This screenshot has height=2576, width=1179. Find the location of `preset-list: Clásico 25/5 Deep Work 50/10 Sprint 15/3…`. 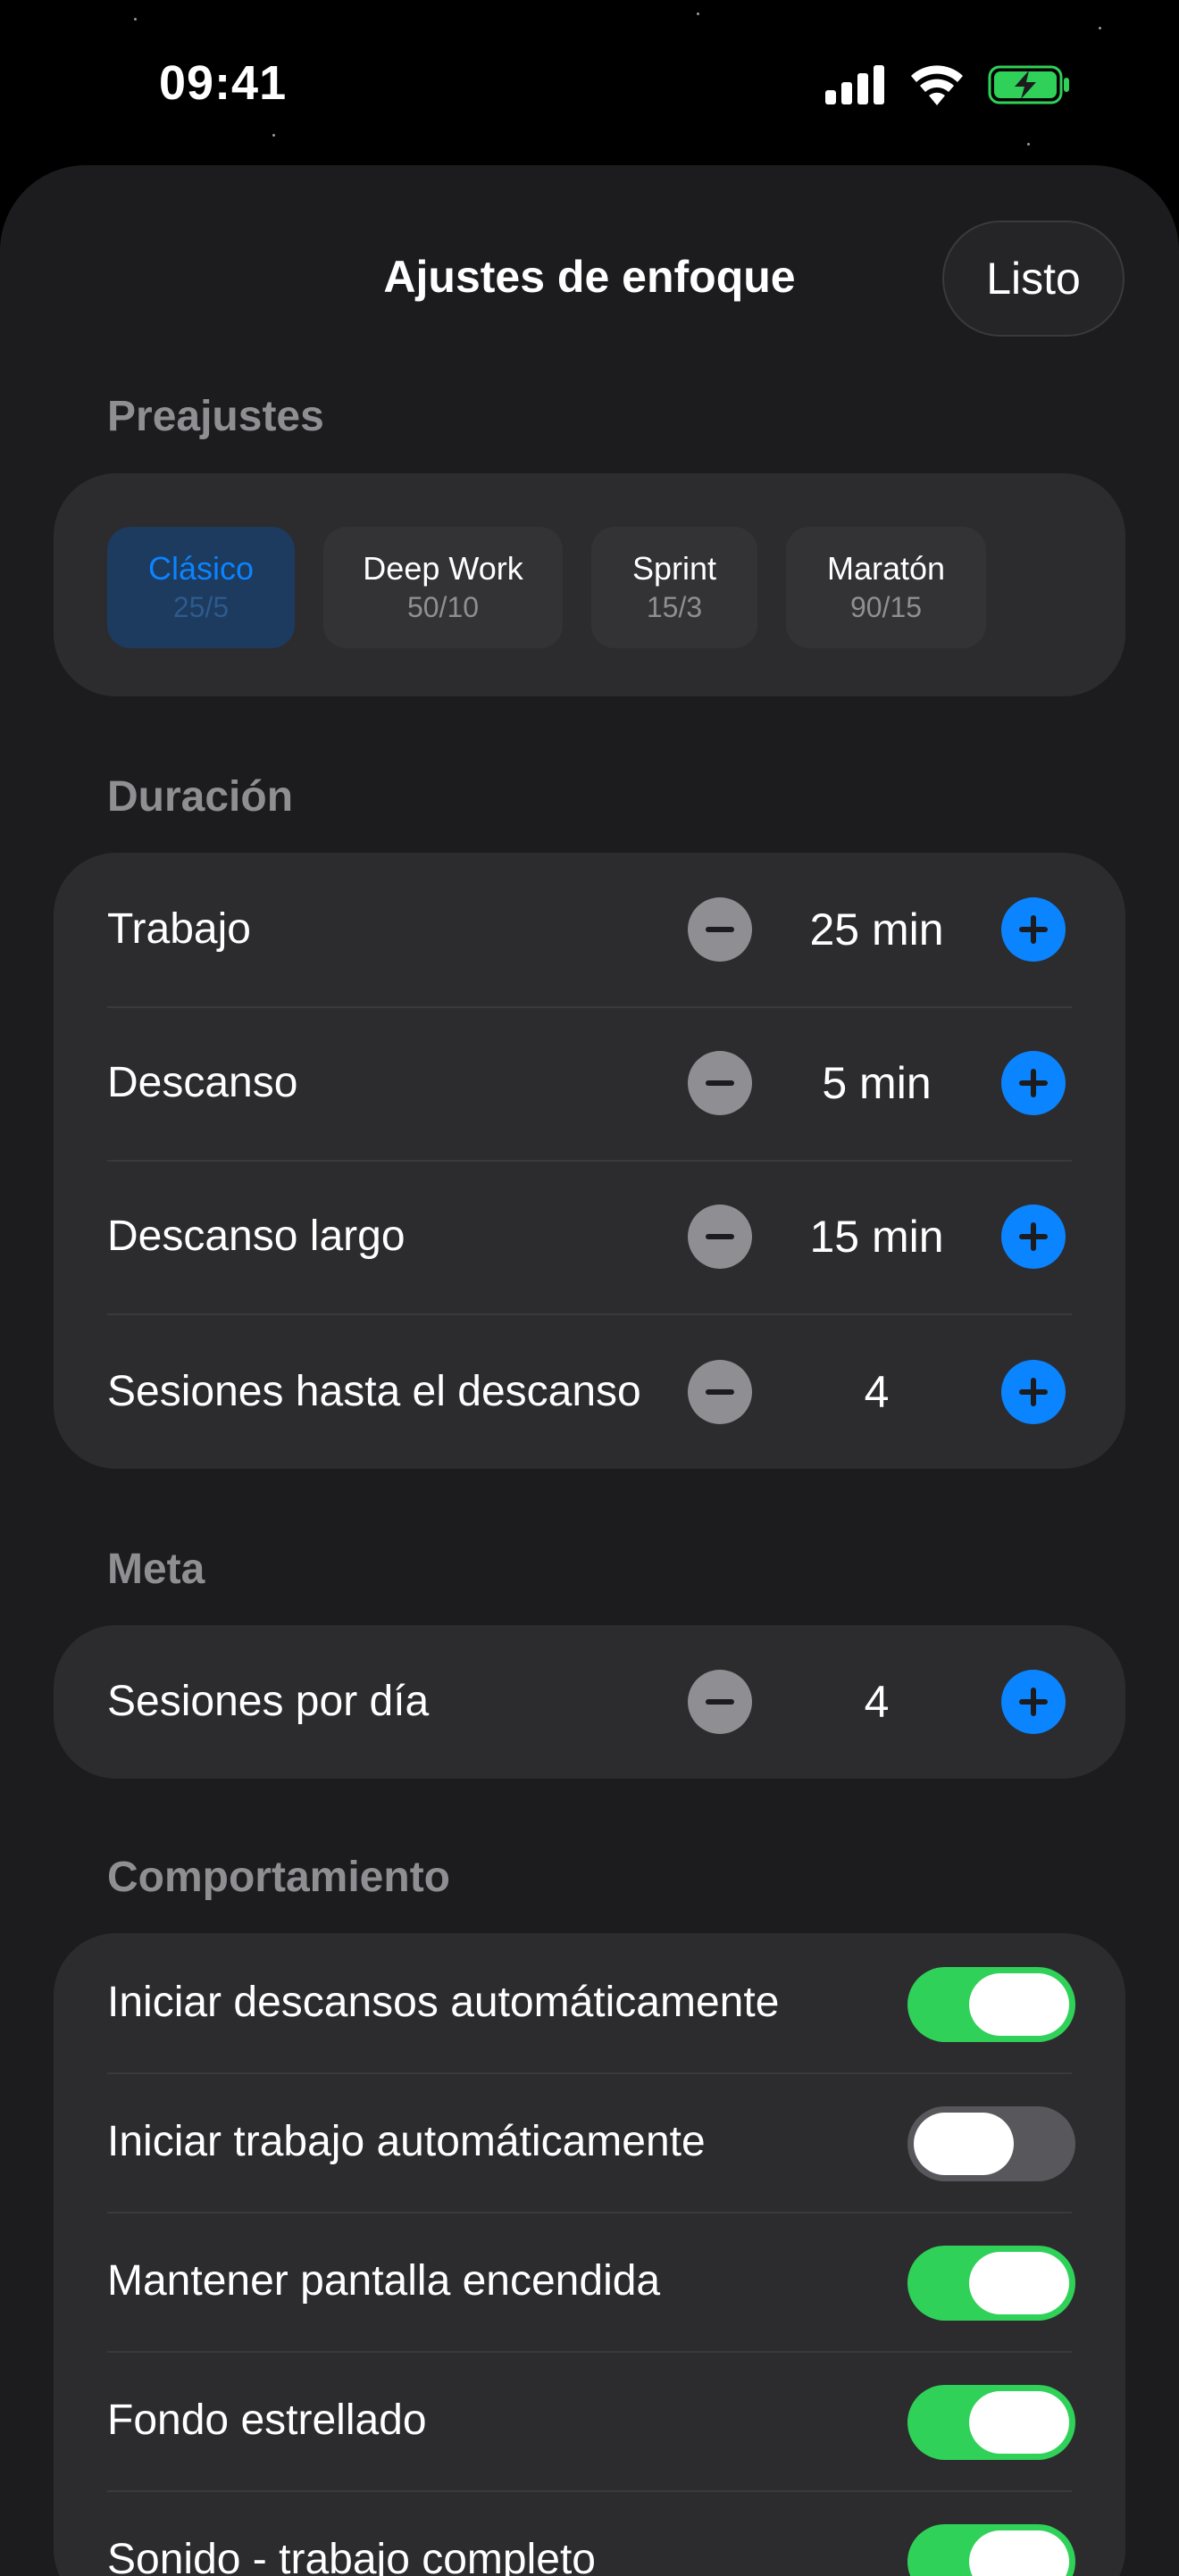

preset-list: Clásico 25/5 Deep Work 50/10 Sprint 15/3… is located at coordinates (546, 587).